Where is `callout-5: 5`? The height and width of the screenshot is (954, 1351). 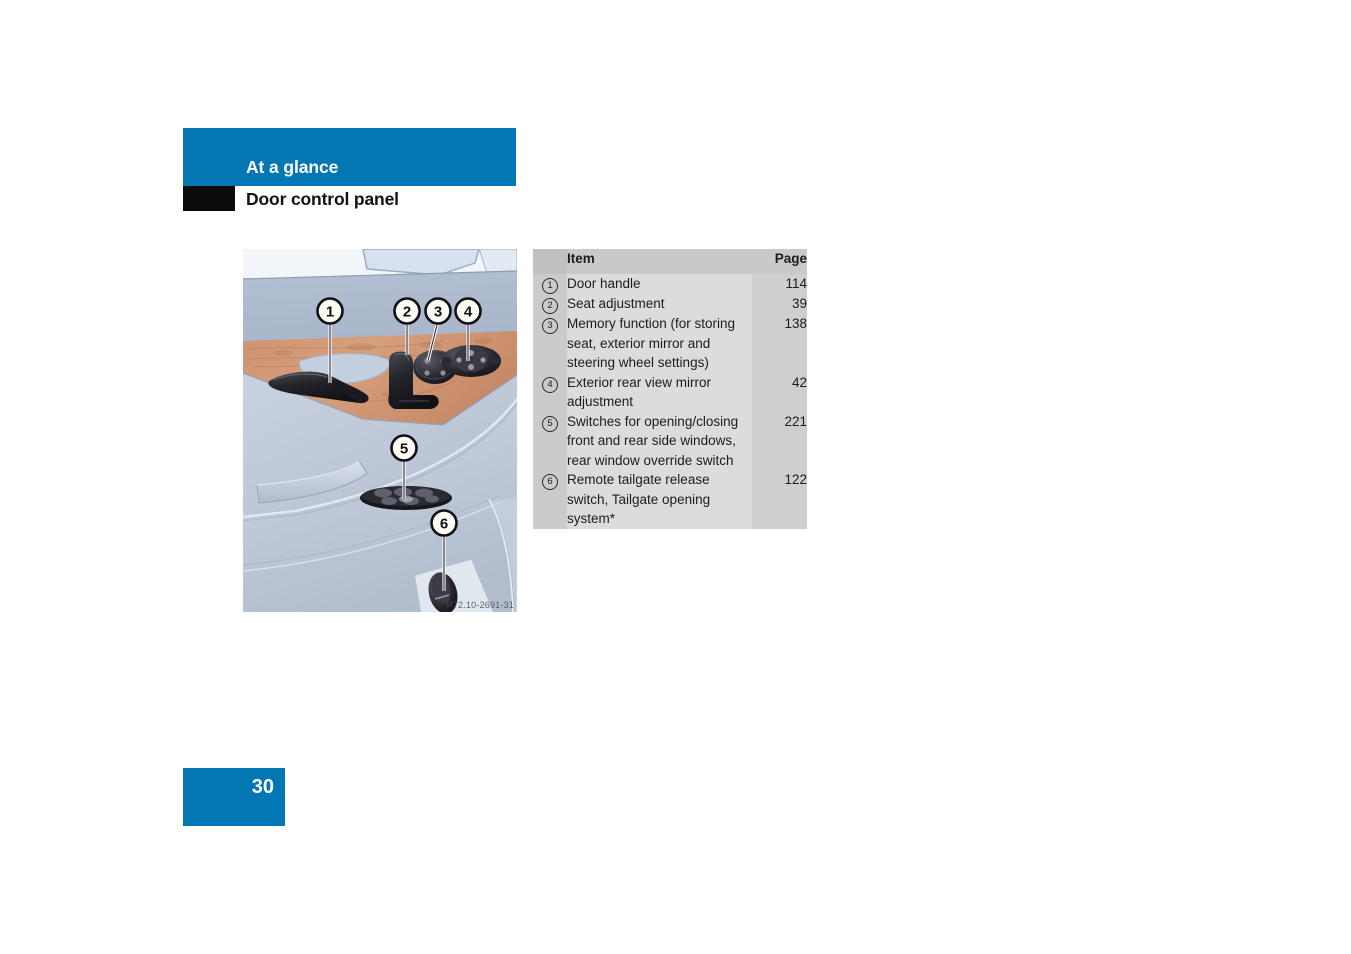 callout-5: 5 is located at coordinates (404, 448).